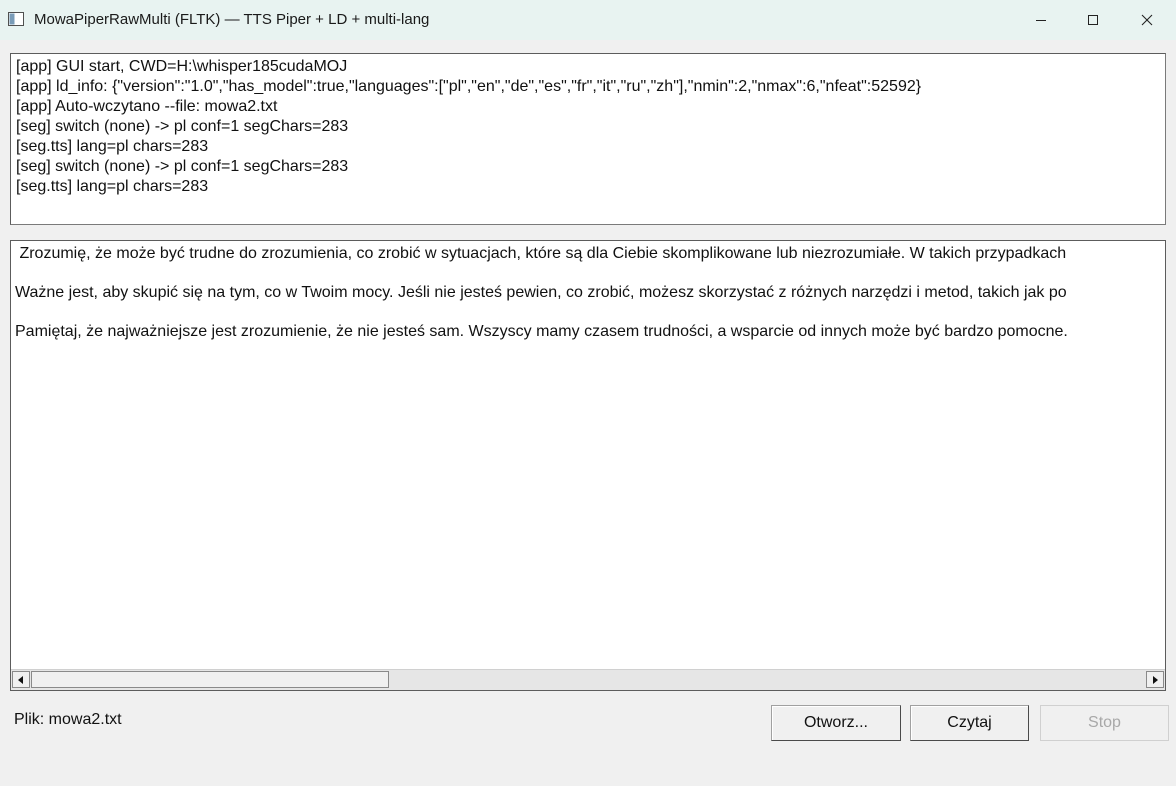 This screenshot has height=786, width=1176. I want to click on horizontal-scrollbar, so click(588, 679).